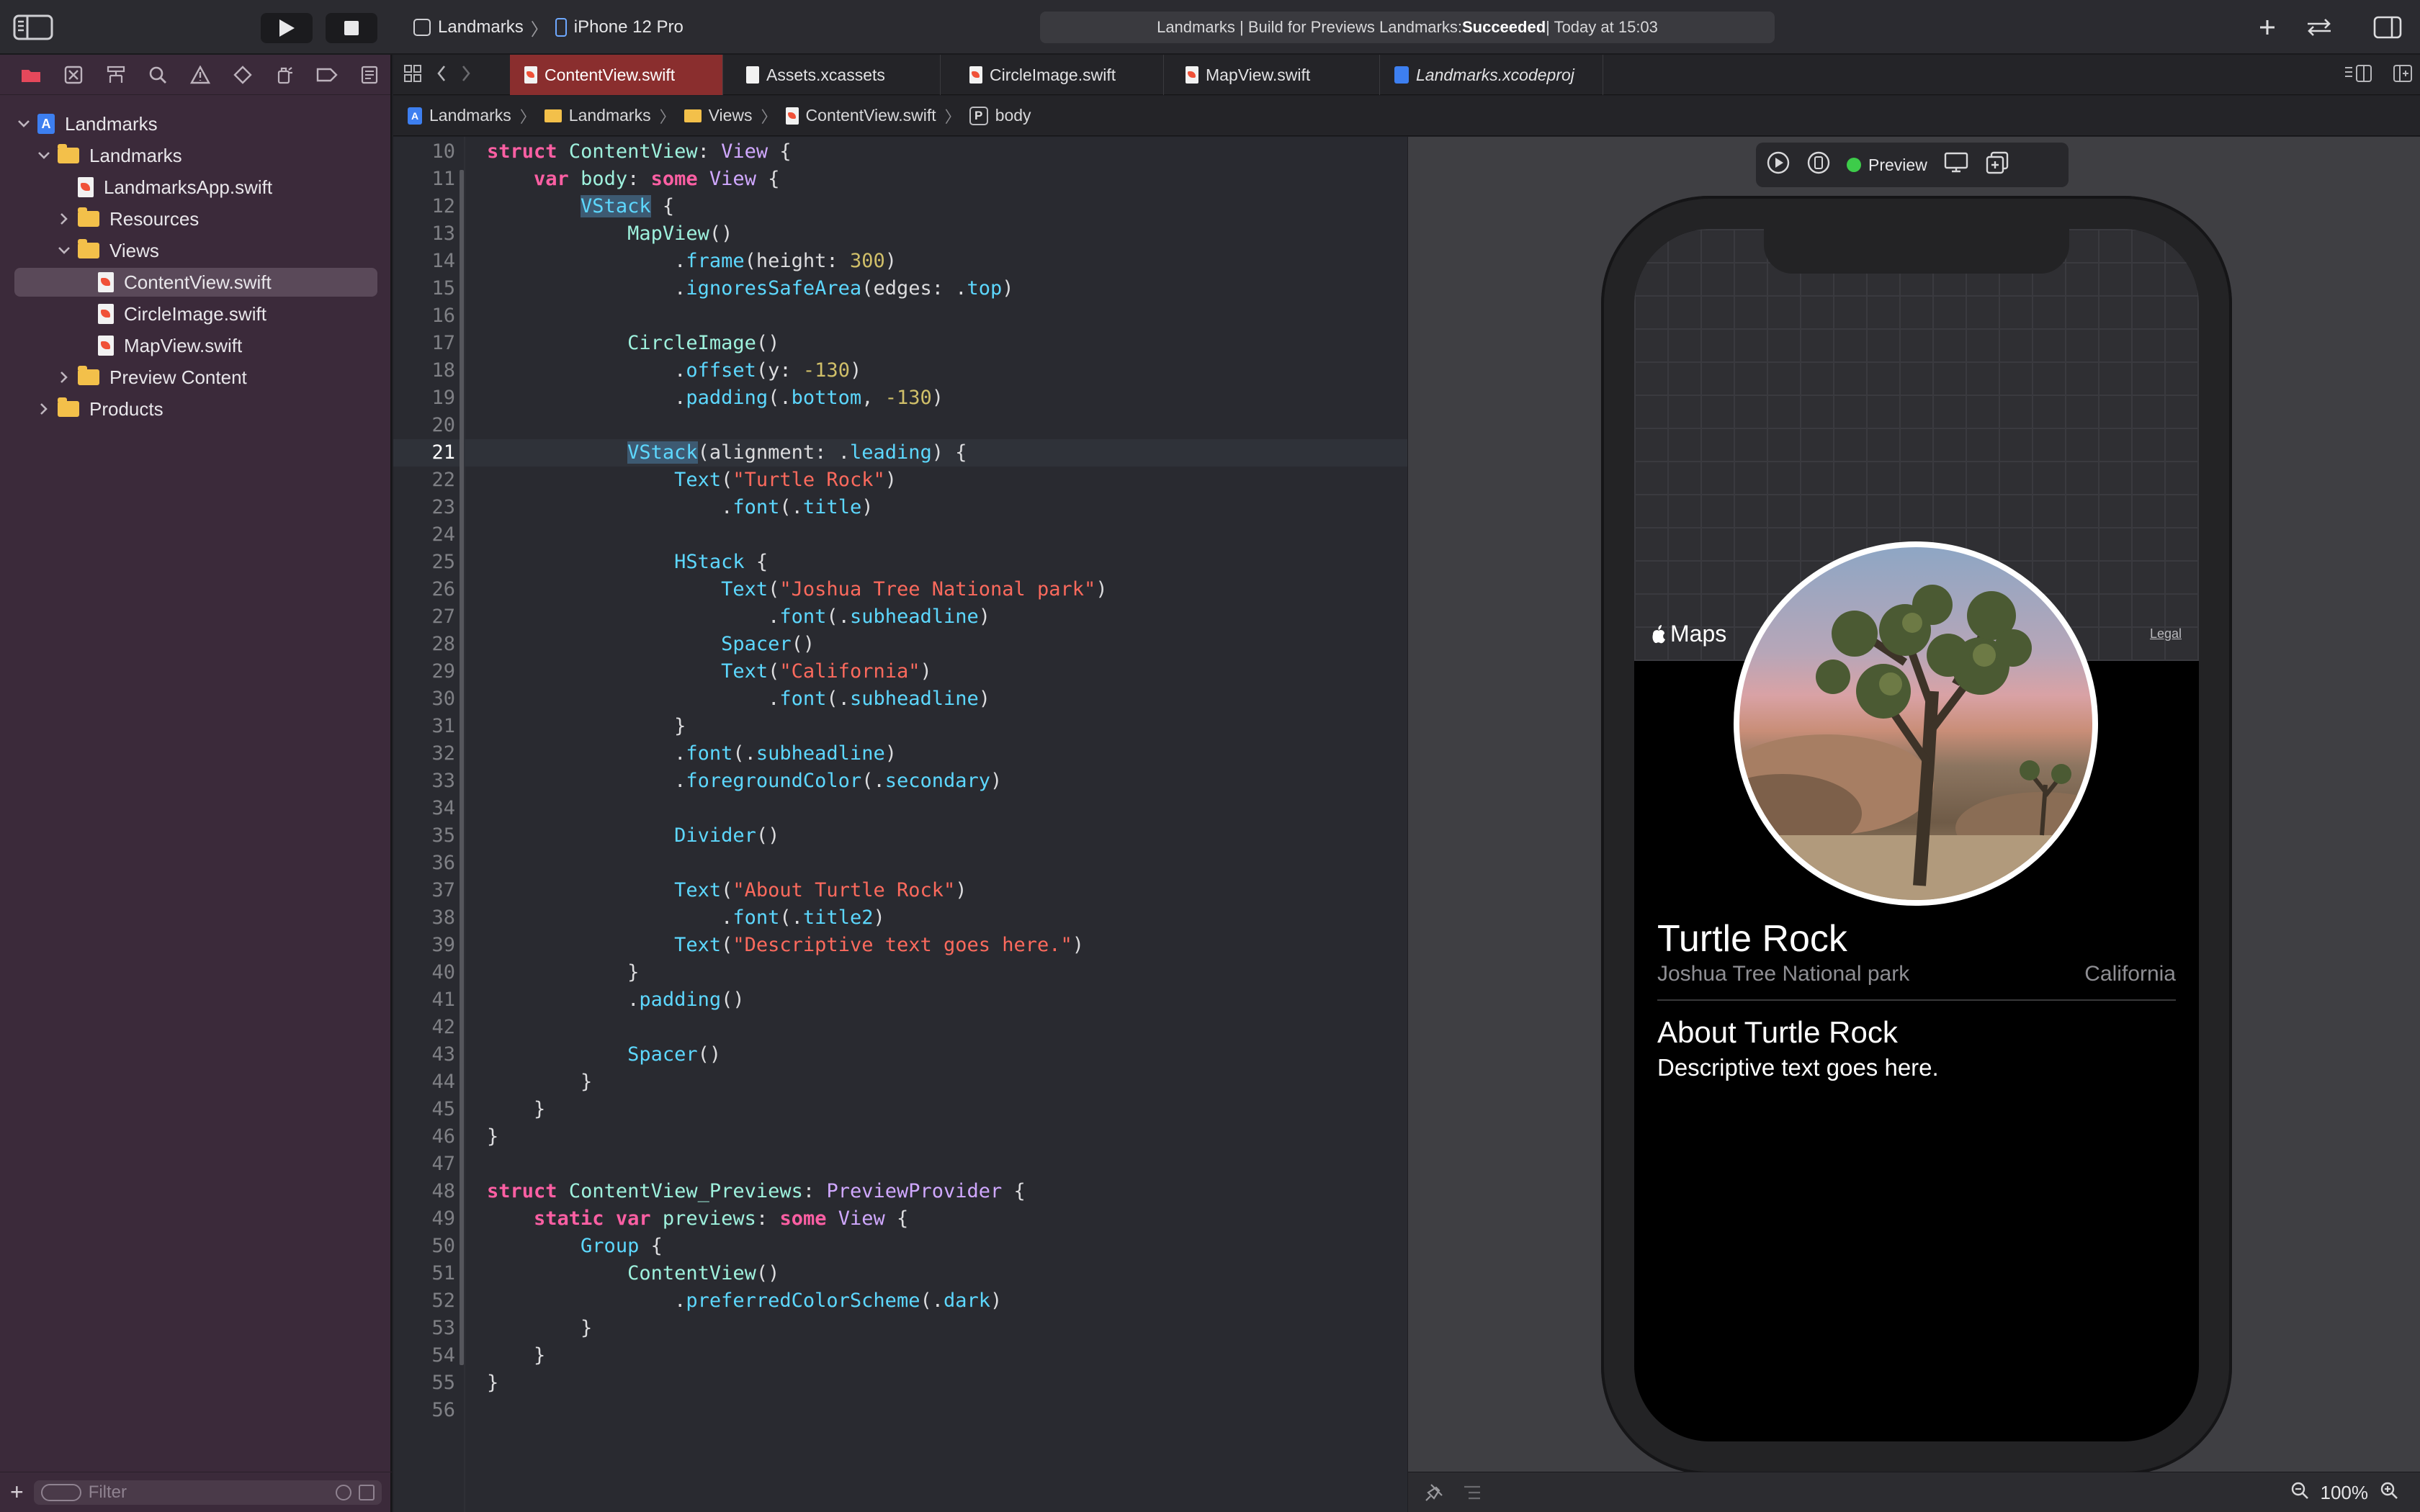 The image size is (2420, 1512). Describe the element at coordinates (1492, 75) in the screenshot. I see `tab-xcodeproj: Landmarks.xcodeproj` at that location.